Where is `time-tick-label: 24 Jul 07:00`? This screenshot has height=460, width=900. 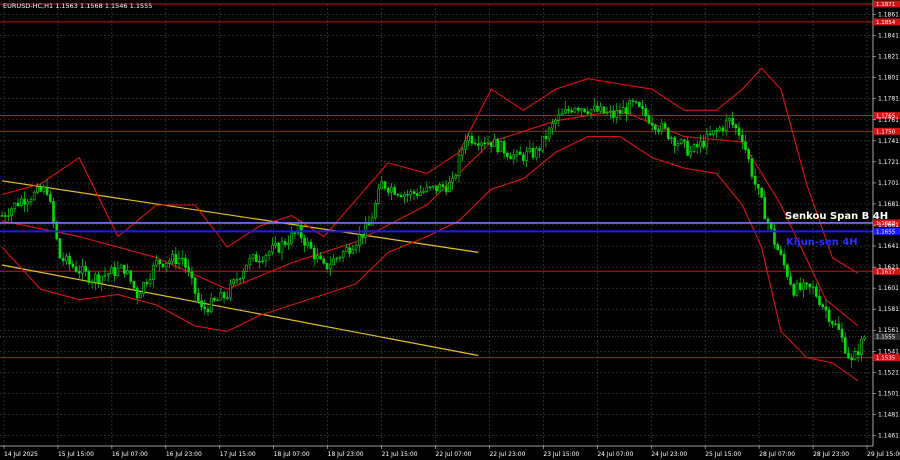 time-tick-label: 24 Jul 07:00 is located at coordinates (615, 454).